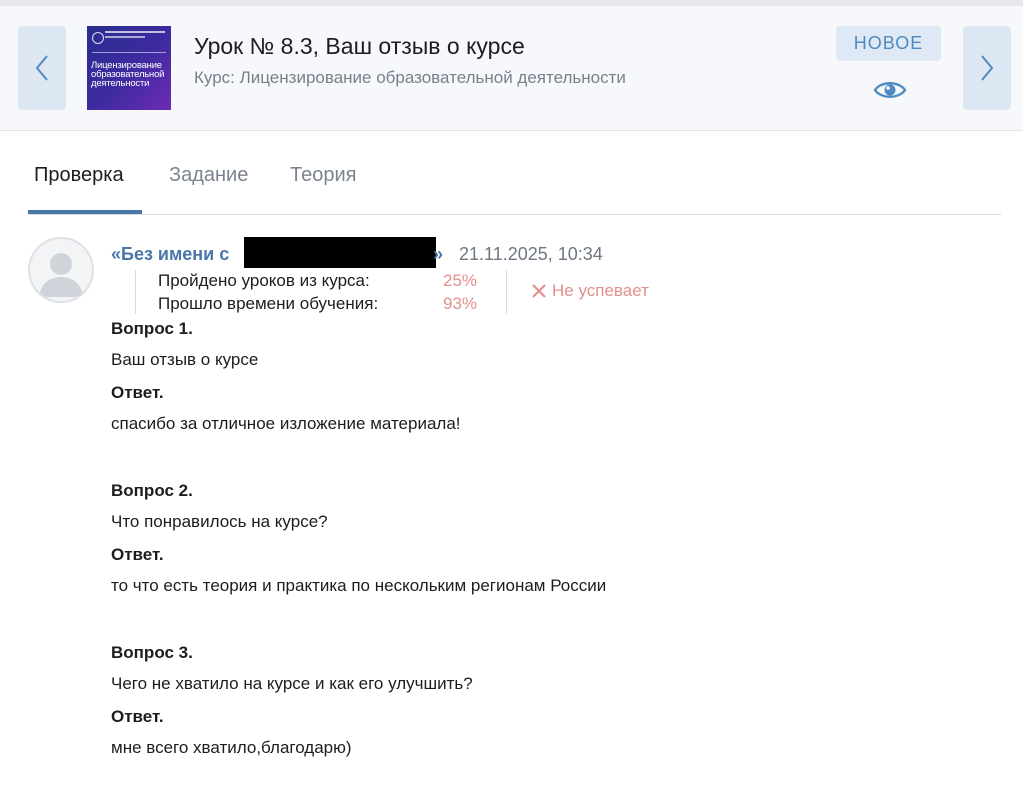 This screenshot has height=800, width=1023. Describe the element at coordinates (460, 303) in the screenshot. I see `stat-time-value: 93%` at that location.